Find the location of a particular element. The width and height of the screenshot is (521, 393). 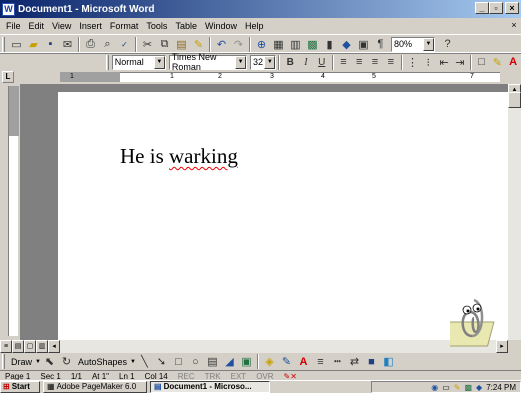

document-text: He is warking is located at coordinates (179, 156).